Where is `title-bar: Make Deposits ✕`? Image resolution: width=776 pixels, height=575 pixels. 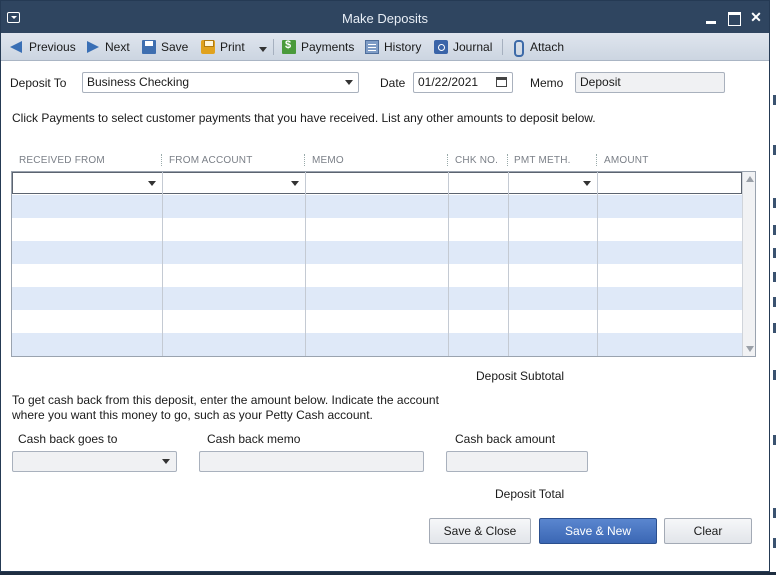 title-bar: Make Deposits ✕ is located at coordinates (385, 17).